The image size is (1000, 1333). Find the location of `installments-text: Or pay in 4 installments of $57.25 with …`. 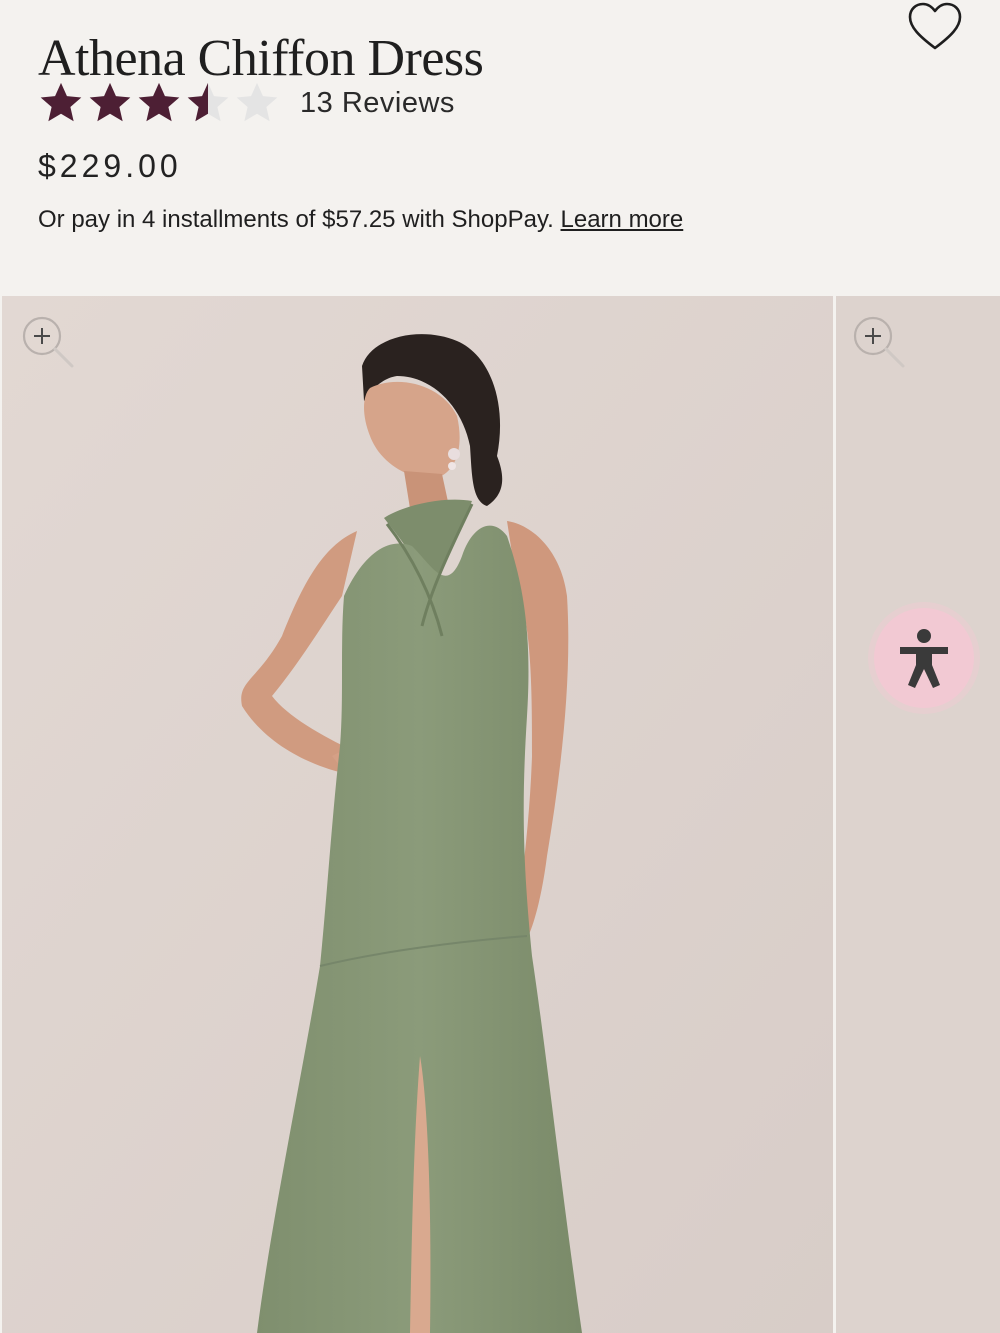

installments-text: Or pay in 4 installments of $57.25 with … is located at coordinates (296, 219).